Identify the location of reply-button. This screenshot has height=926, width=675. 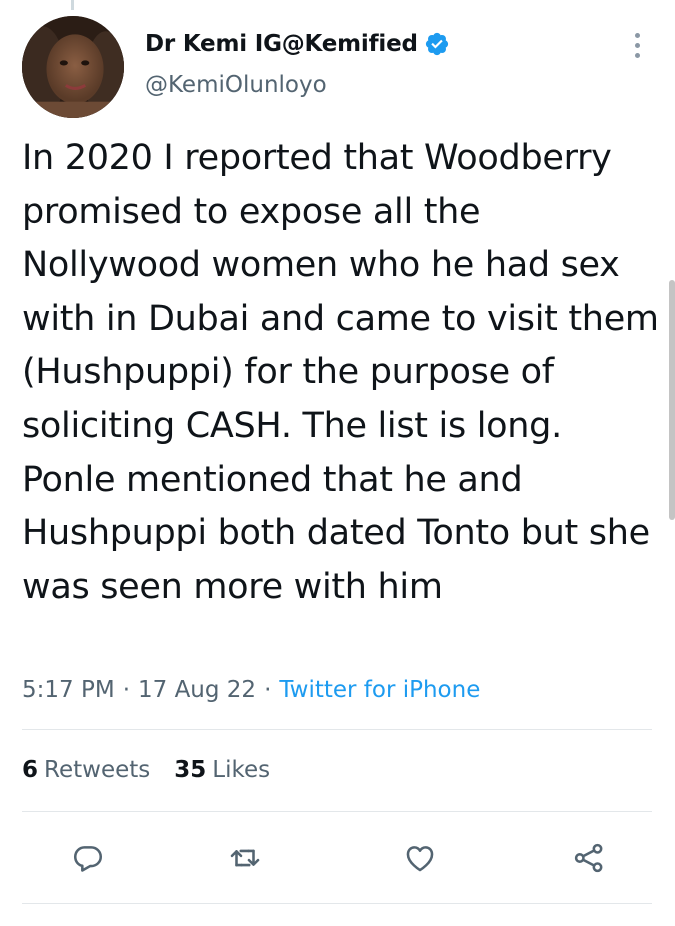
(88, 858).